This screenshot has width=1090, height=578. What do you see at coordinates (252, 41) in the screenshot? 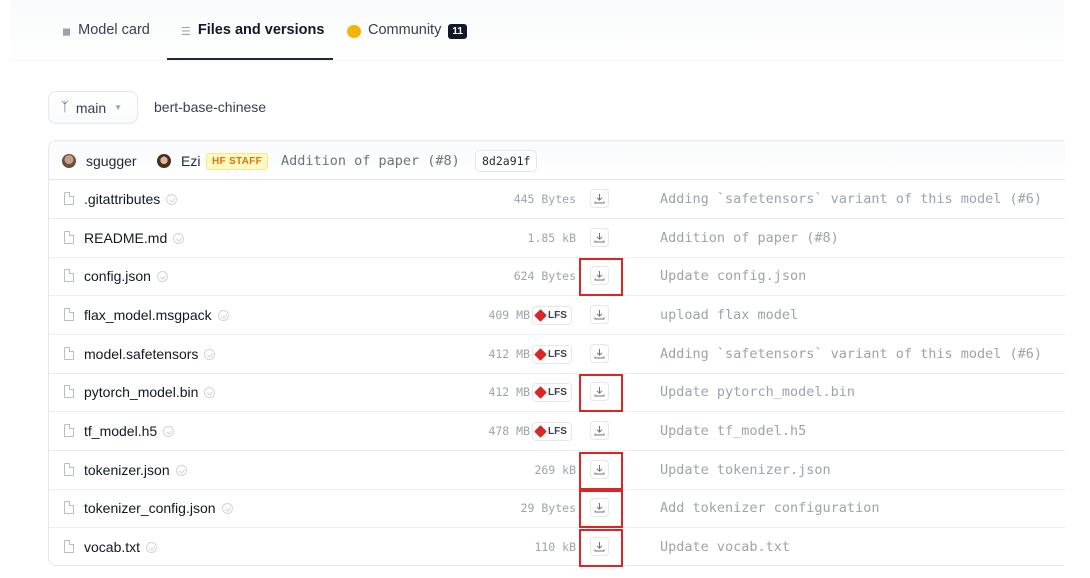
I see `tab-files-and-versions: ☰ Files and versions` at bounding box center [252, 41].